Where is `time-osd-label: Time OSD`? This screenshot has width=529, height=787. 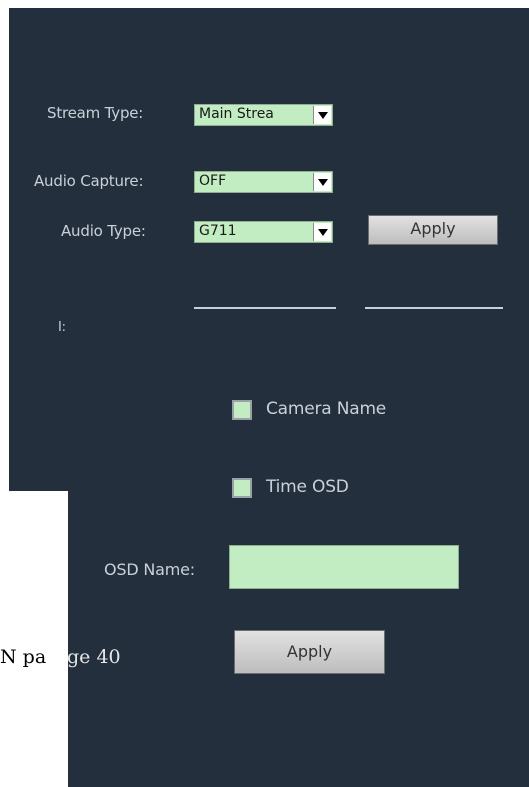 time-osd-label: Time OSD is located at coordinates (307, 487).